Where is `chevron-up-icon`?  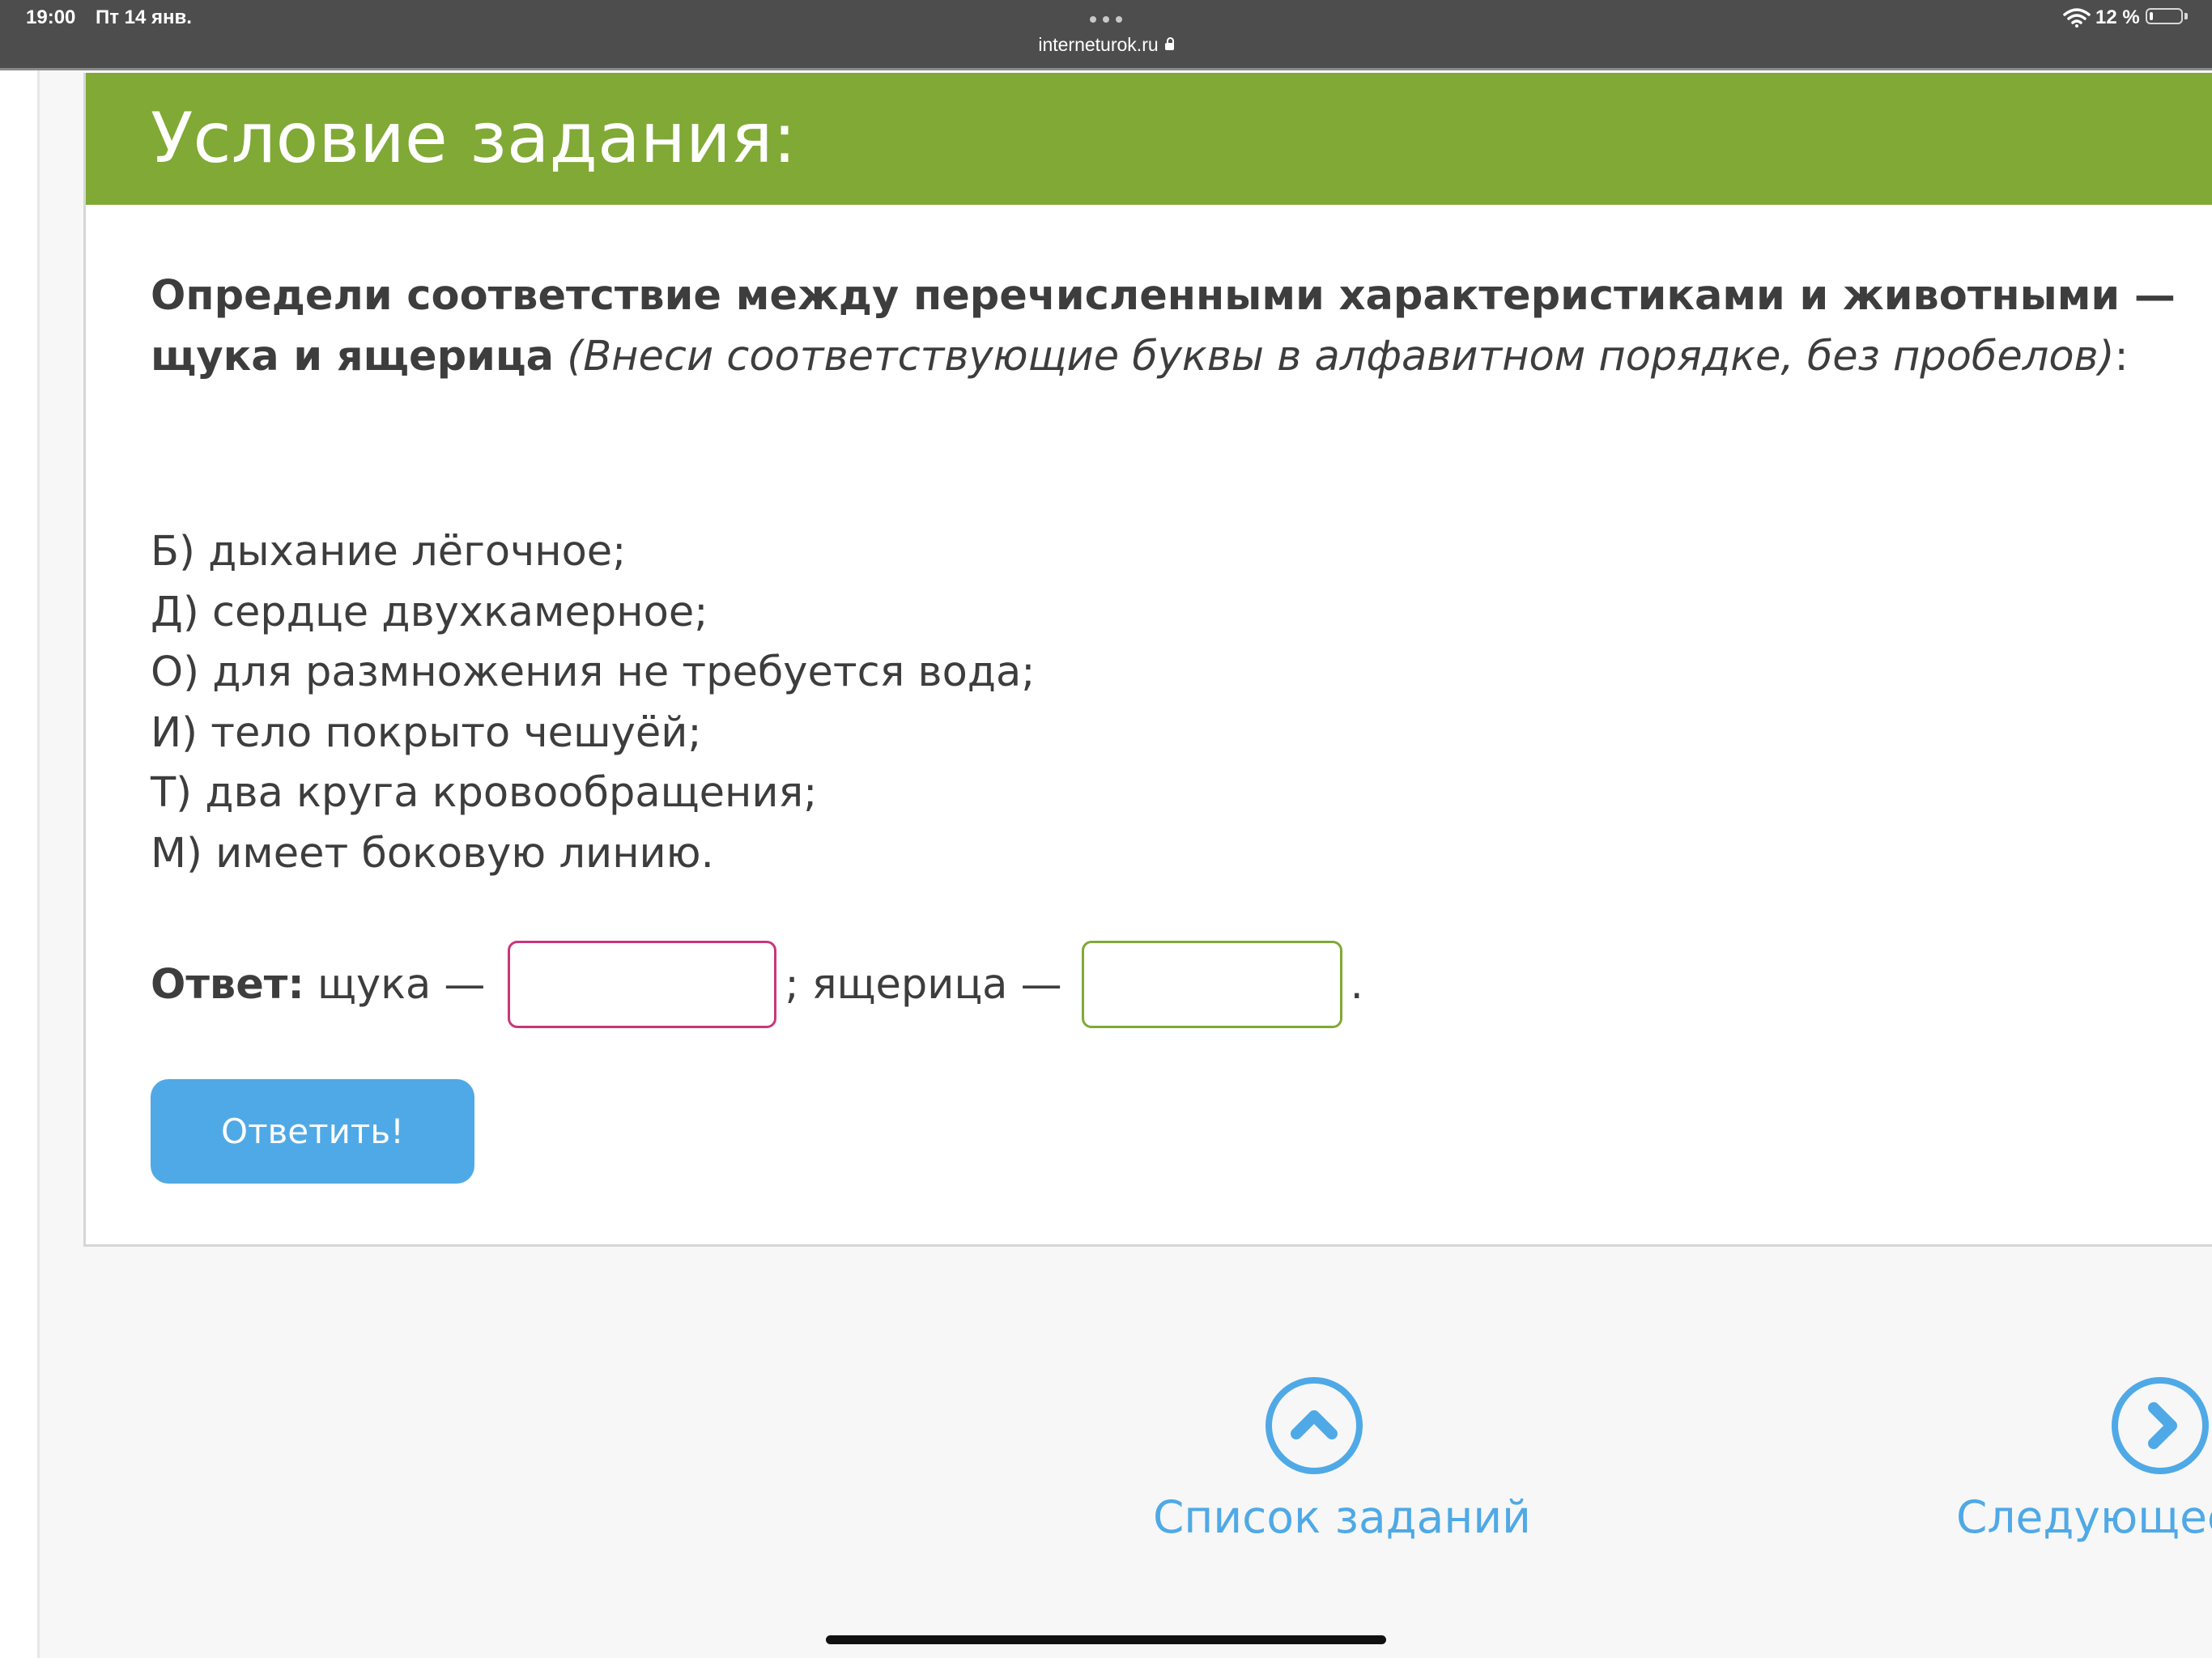 chevron-up-icon is located at coordinates (1314, 1424).